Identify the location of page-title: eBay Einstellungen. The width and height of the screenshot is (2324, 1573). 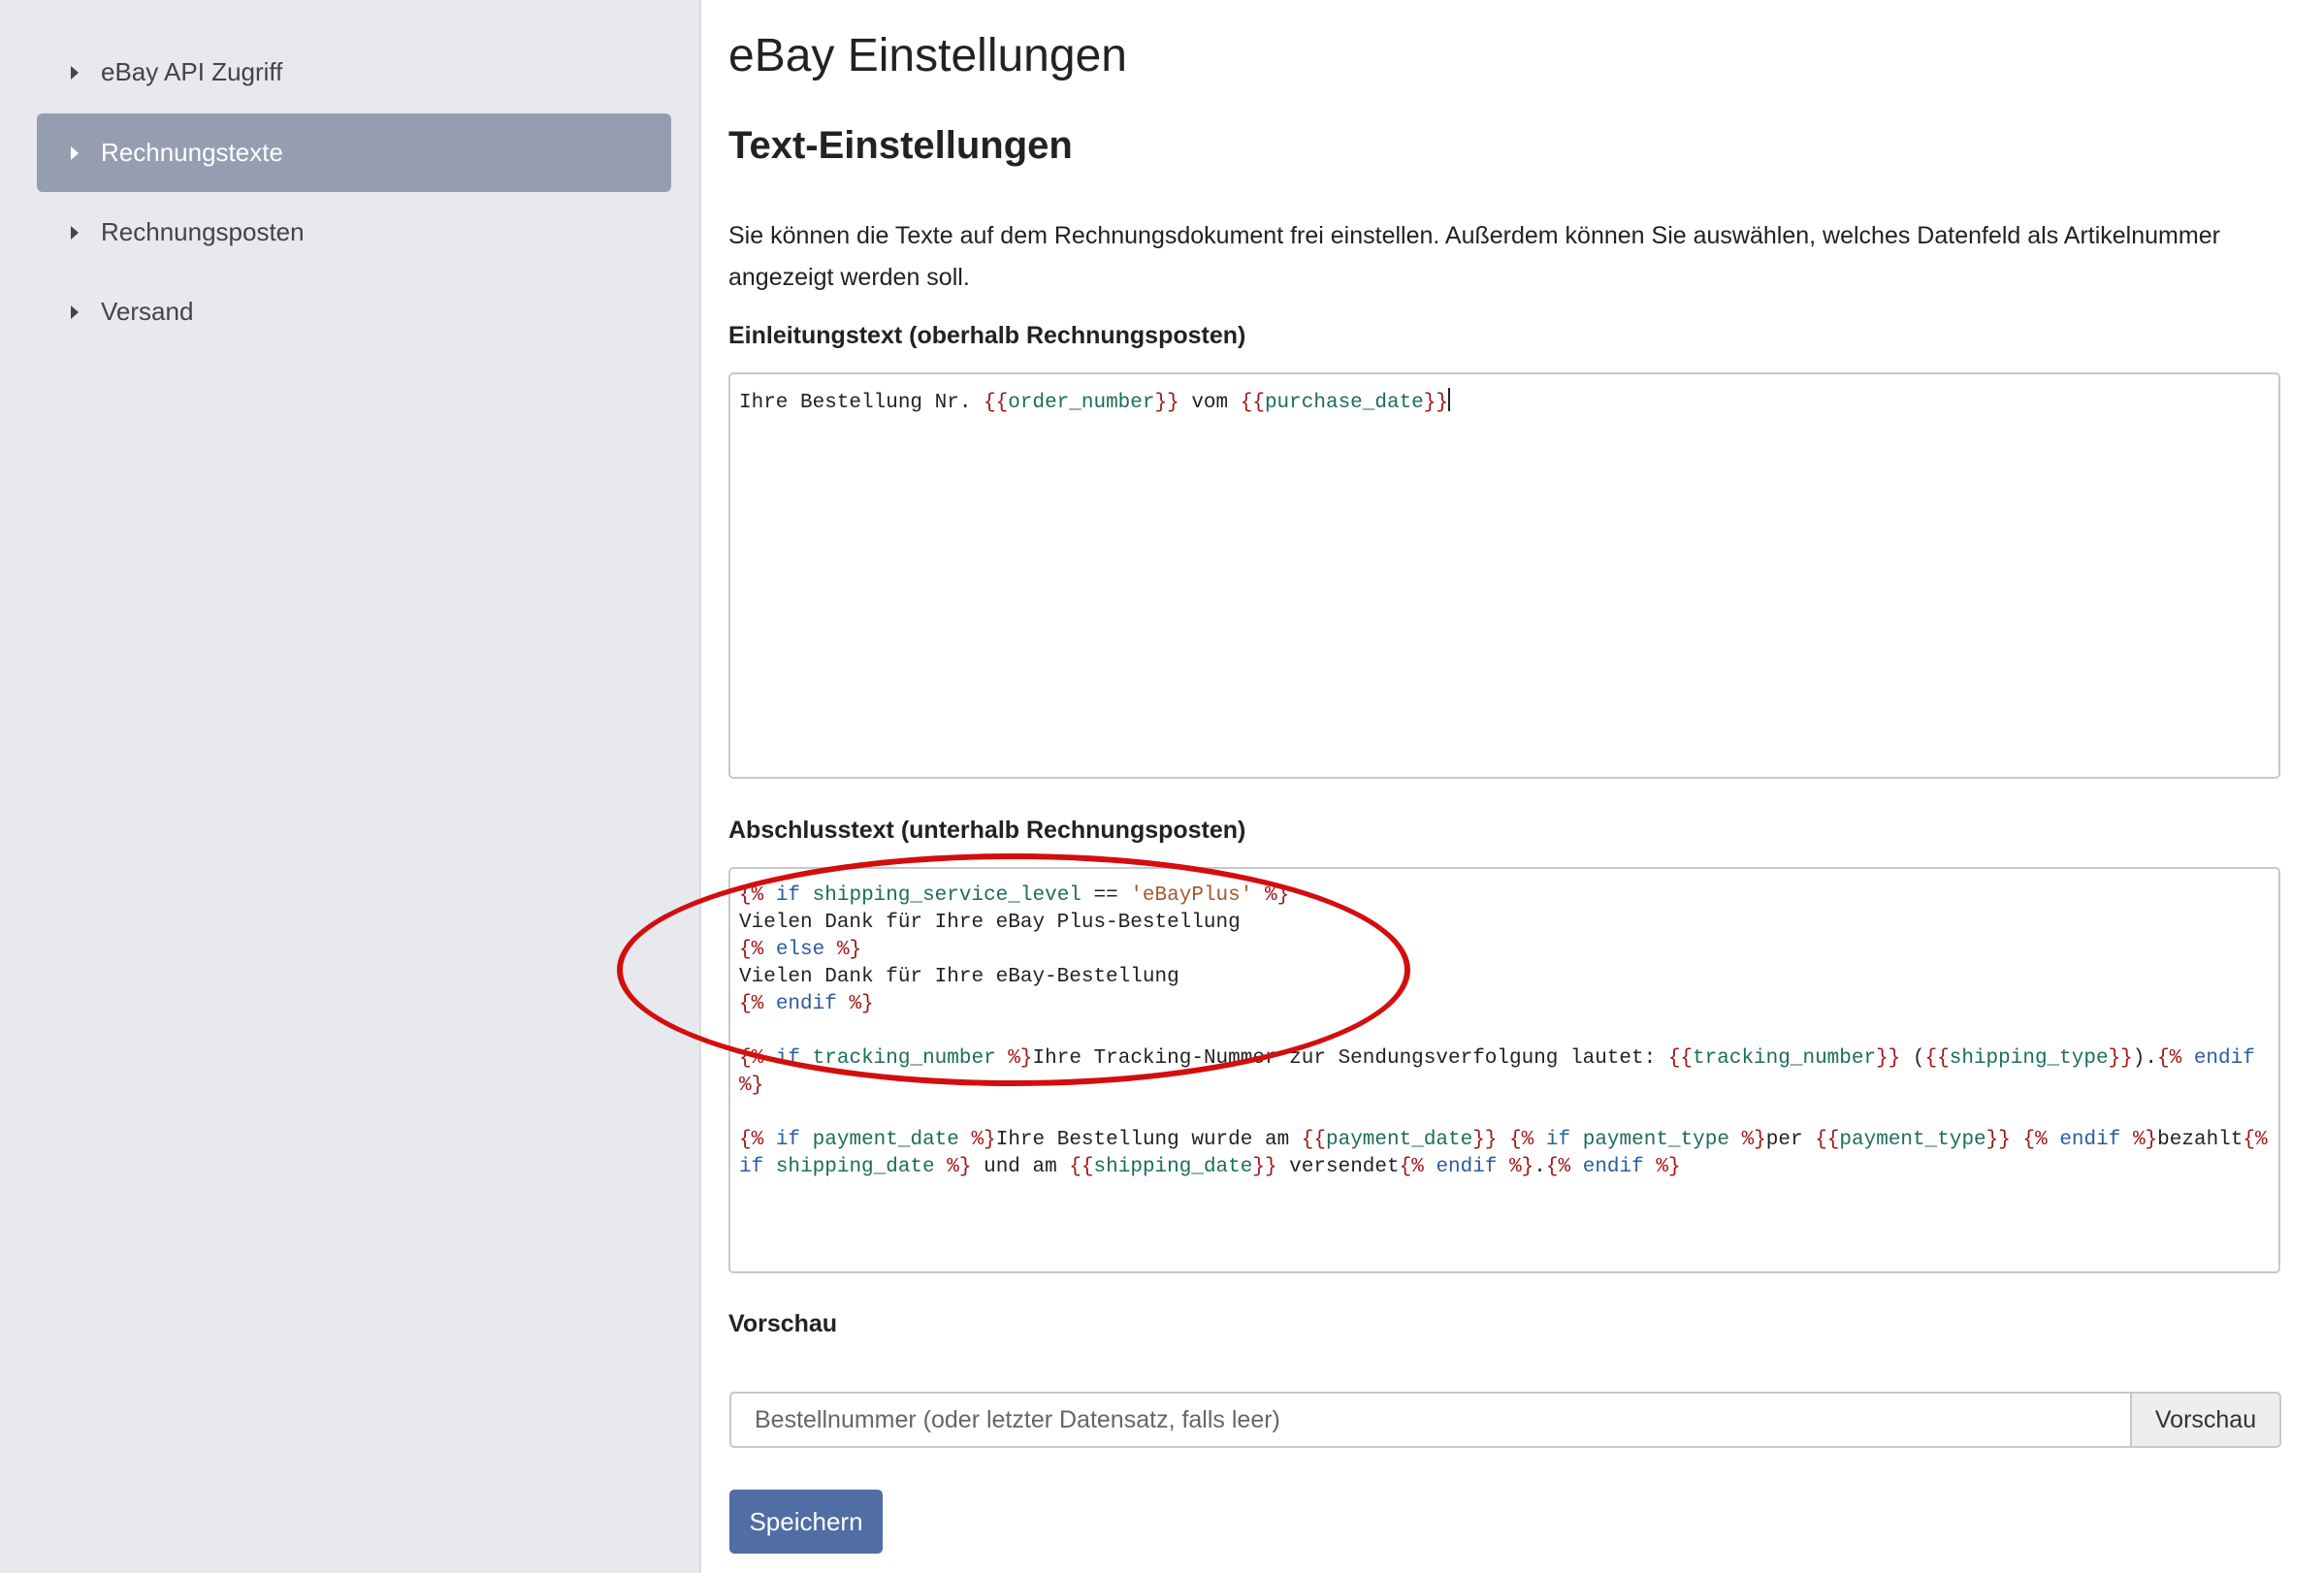
(927, 55).